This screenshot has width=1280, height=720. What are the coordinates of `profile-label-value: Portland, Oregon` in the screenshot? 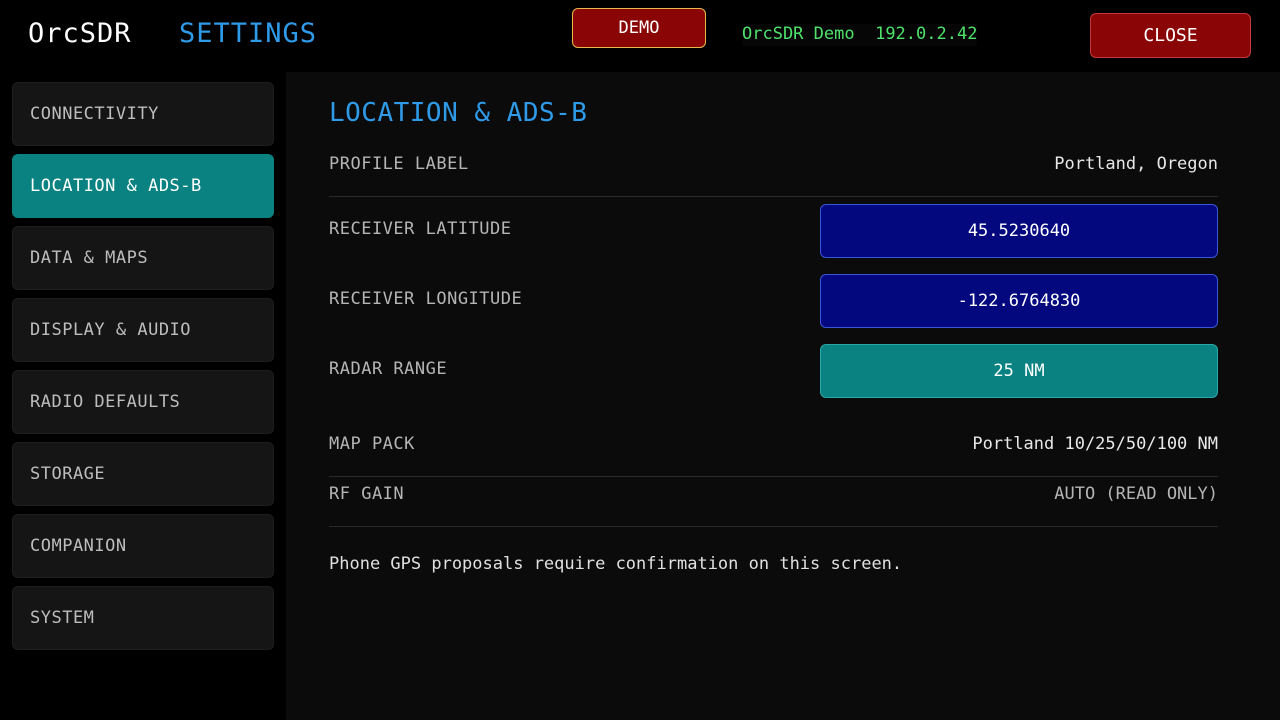 It's located at (1136, 164).